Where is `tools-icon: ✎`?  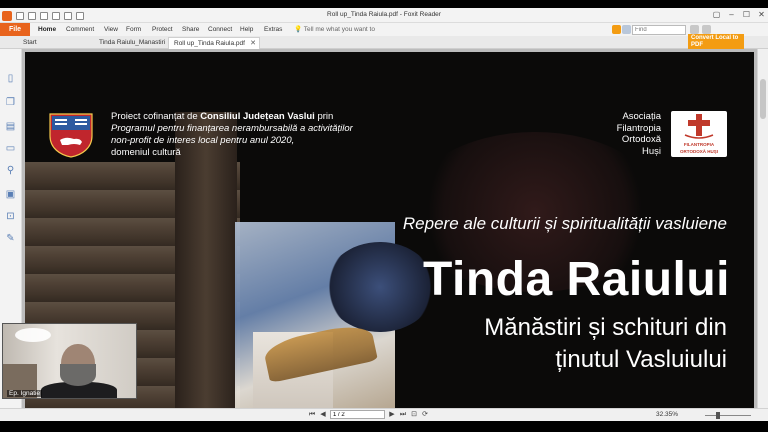
tools-icon: ✎ is located at coordinates (10, 238).